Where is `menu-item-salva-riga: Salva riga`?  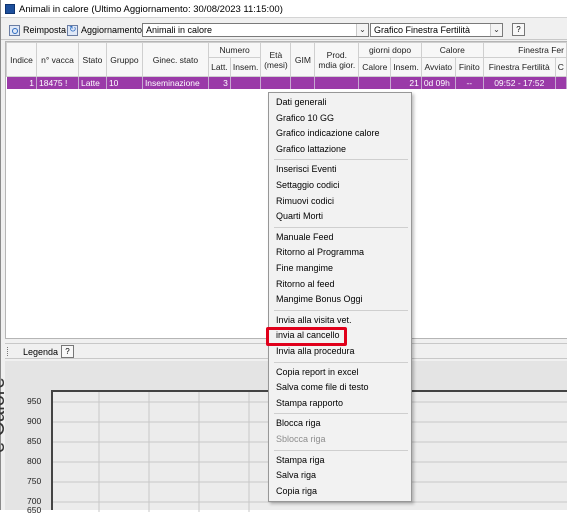
menu-item-salva-riga: Salva riga is located at coordinates (340, 475).